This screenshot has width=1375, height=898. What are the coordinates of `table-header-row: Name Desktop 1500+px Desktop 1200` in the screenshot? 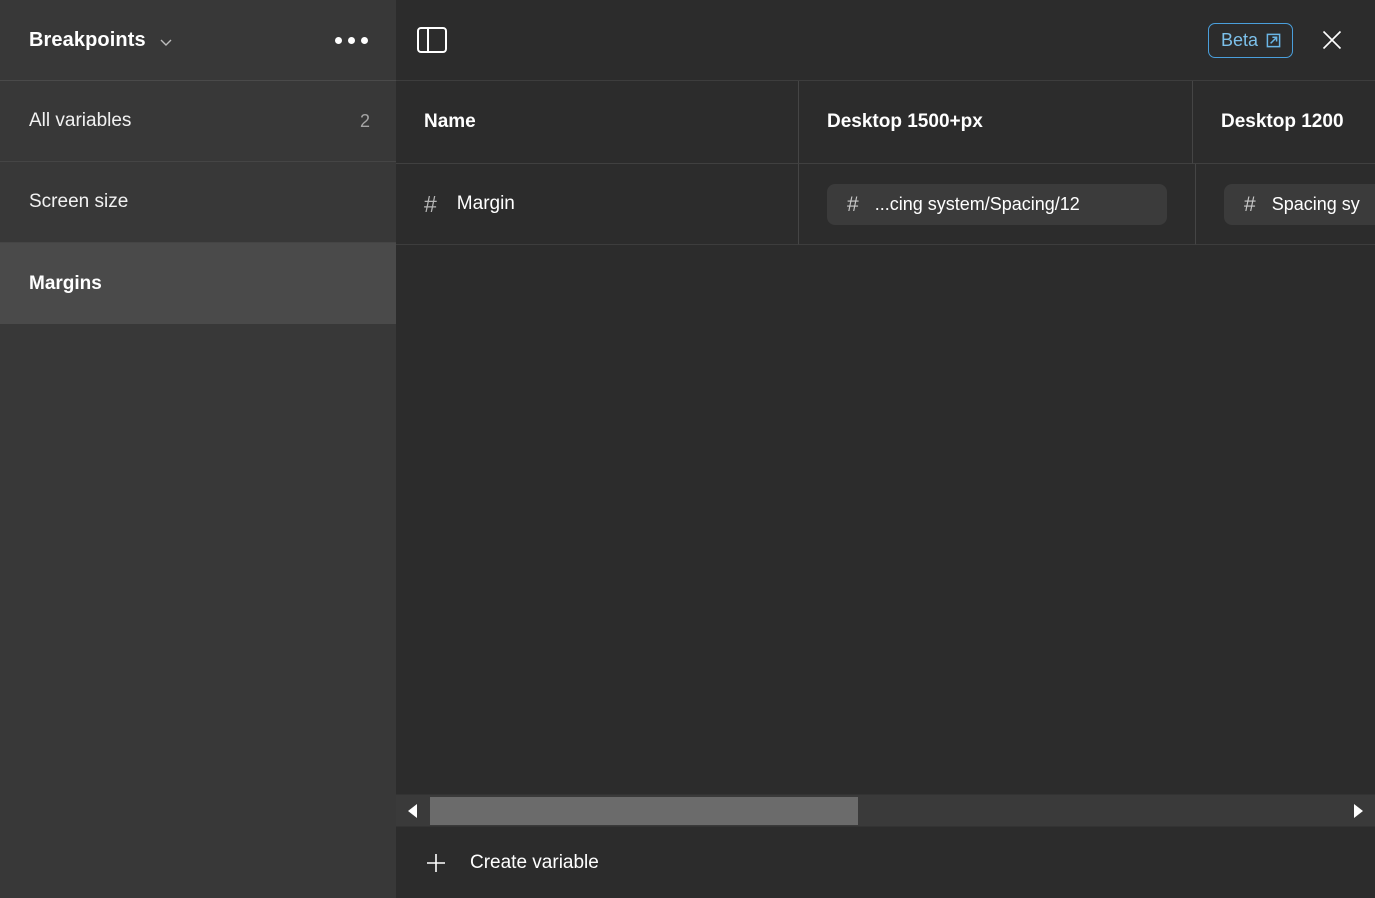 It's located at (885, 122).